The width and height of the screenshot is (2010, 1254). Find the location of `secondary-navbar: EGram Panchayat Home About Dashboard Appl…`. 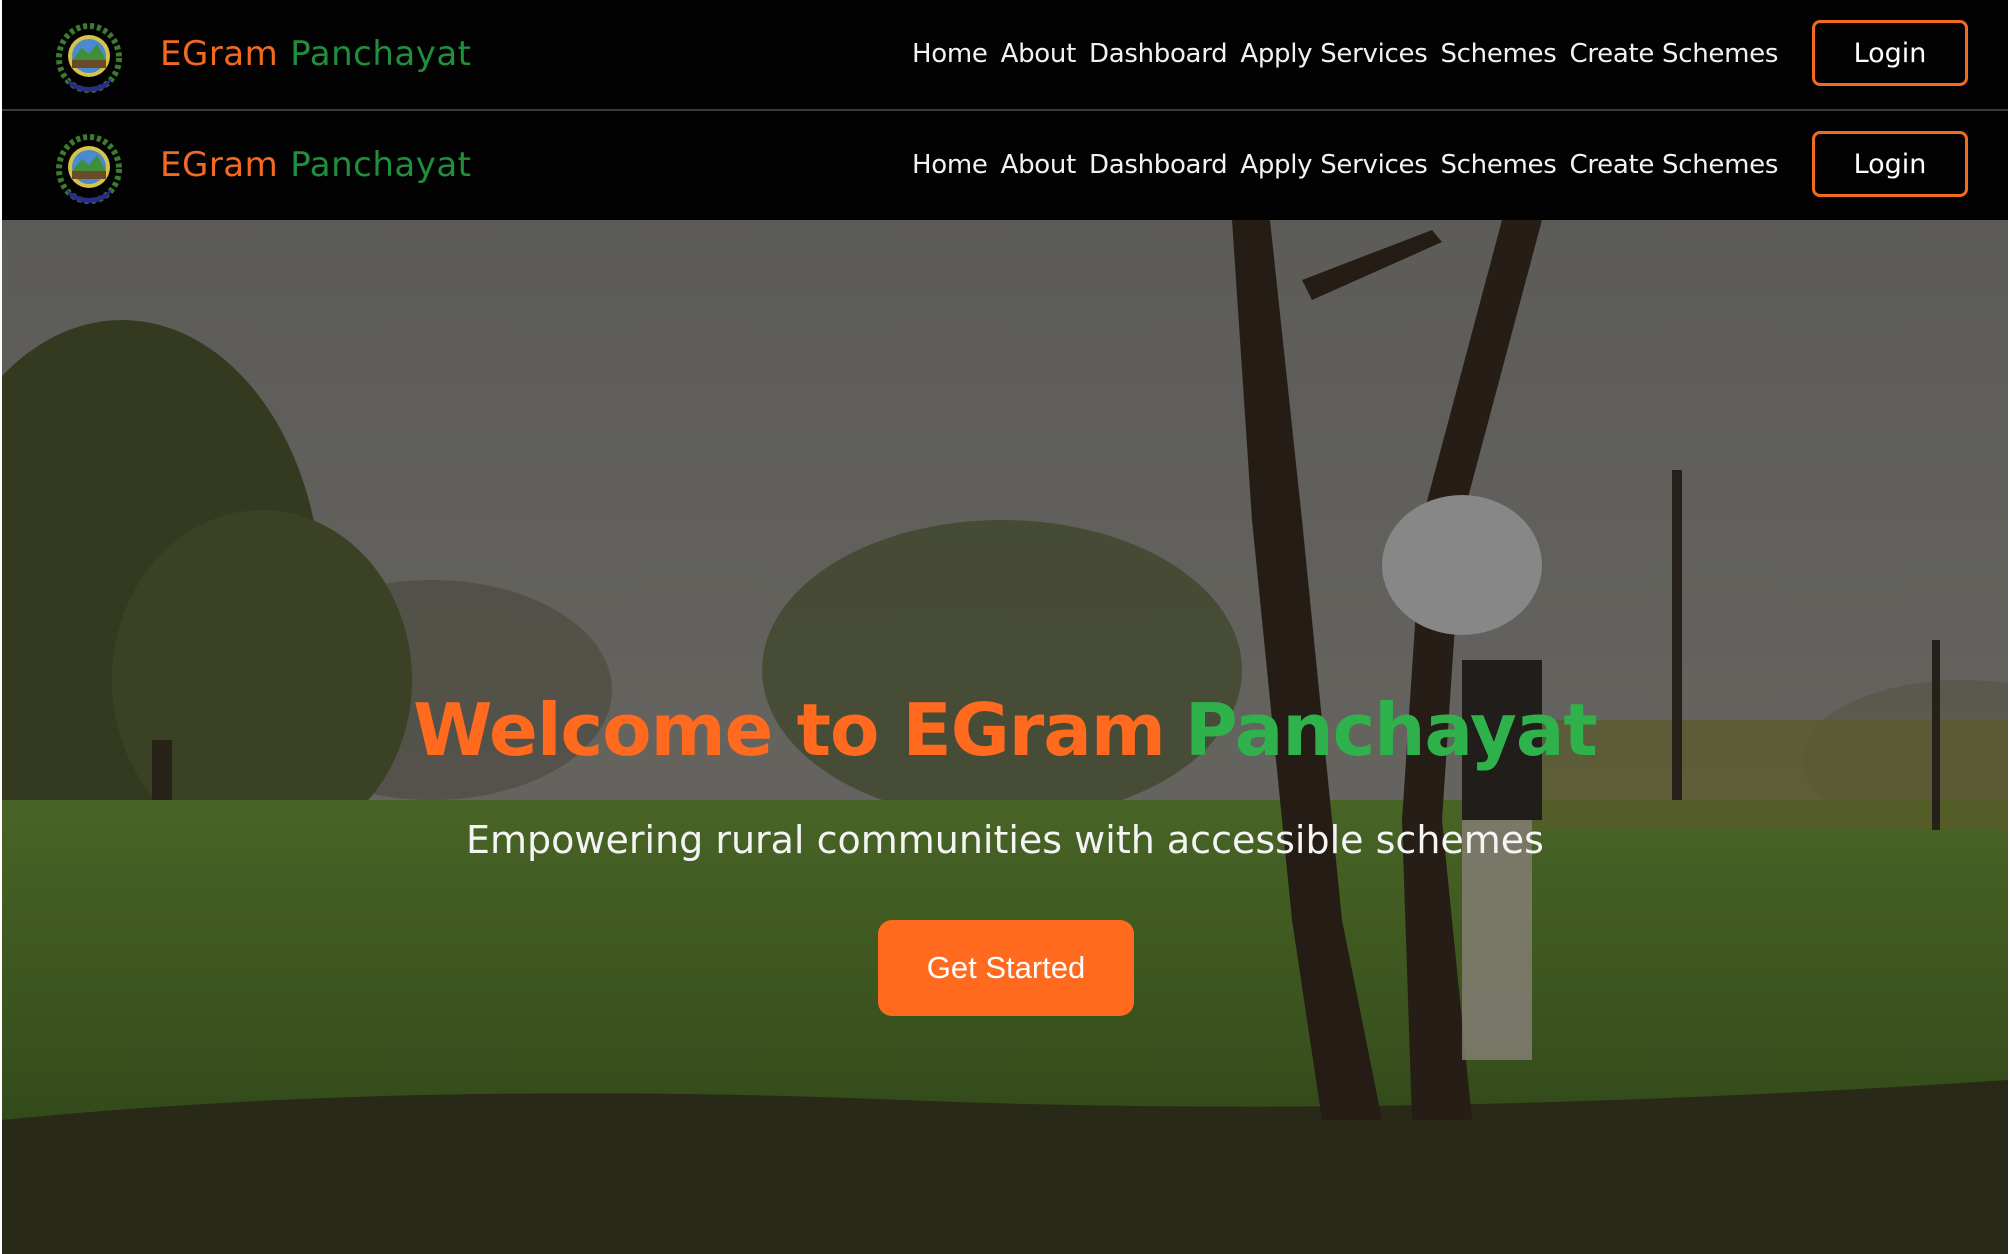

secondary-navbar: EGram Panchayat Home About Dashboard Appl… is located at coordinates (1005, 165).